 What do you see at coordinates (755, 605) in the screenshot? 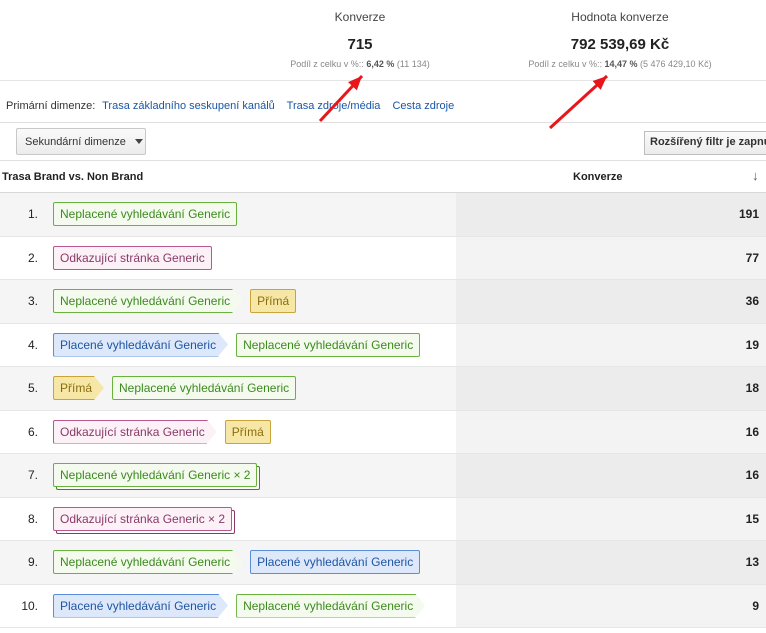
I see `conversions-value: 9` at bounding box center [755, 605].